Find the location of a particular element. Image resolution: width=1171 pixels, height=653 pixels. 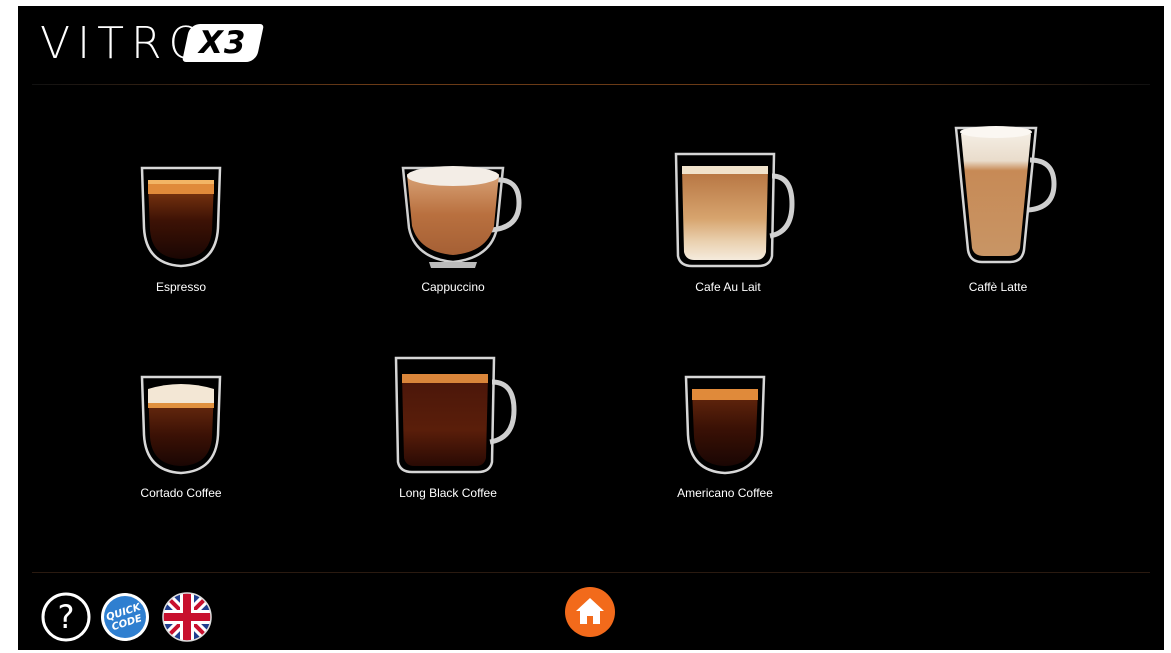

product-espresso: Espresso is located at coordinates (181, 226).